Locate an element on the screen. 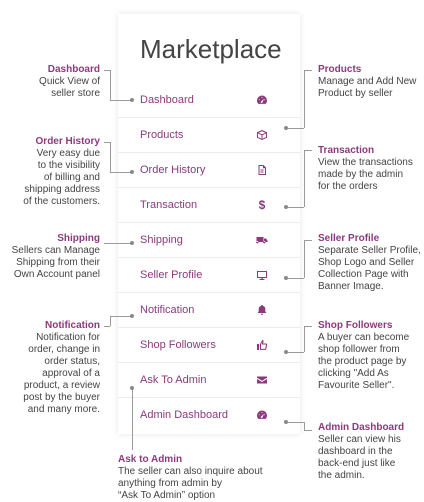  annotation-text: Favourite Seller". is located at coordinates (356, 385).